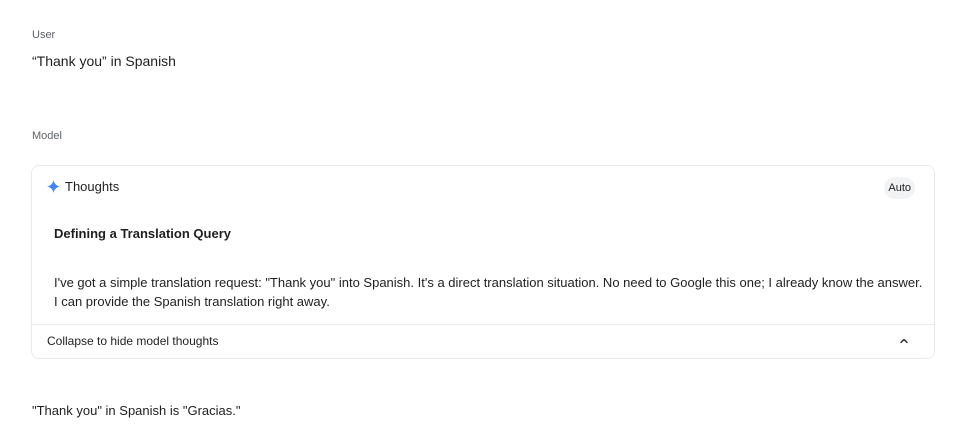  What do you see at coordinates (53, 186) in the screenshot?
I see `sparkle-icon` at bounding box center [53, 186].